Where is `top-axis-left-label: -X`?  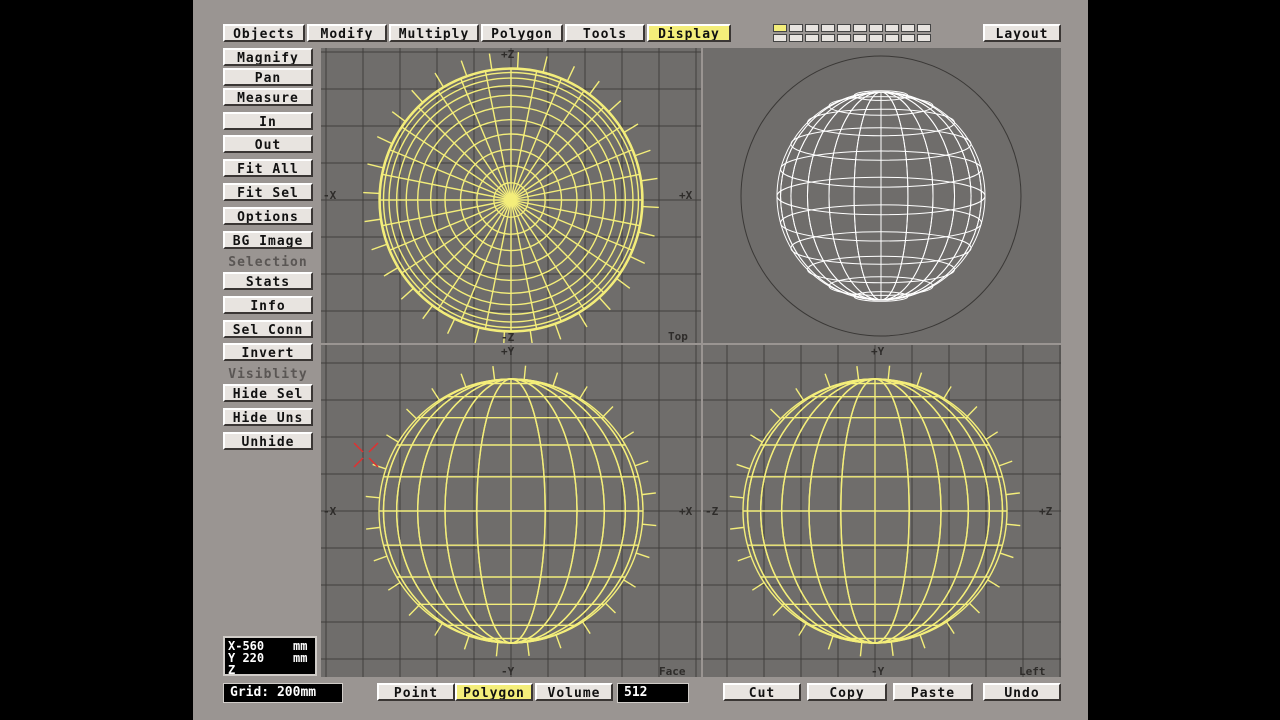
top-axis-left-label: -X is located at coordinates (330, 195).